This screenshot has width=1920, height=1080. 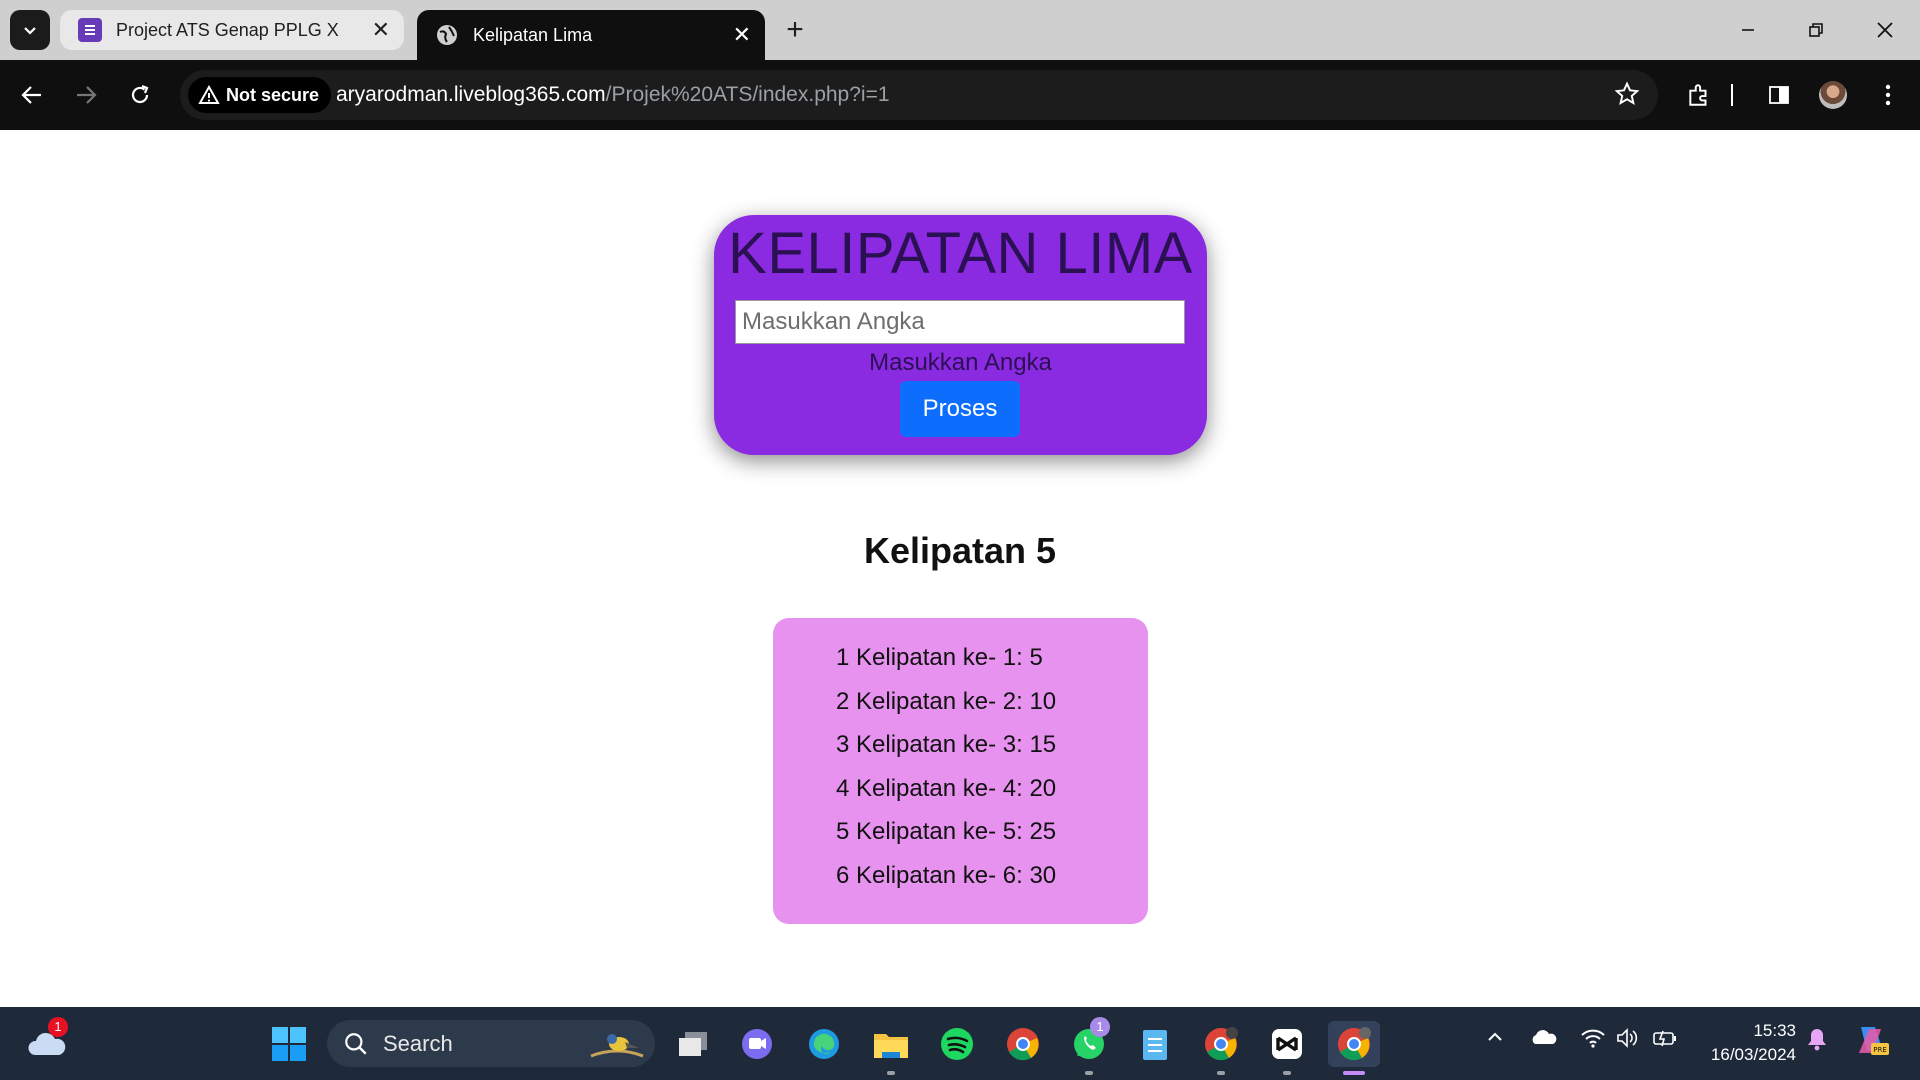 What do you see at coordinates (1779, 95) in the screenshot?
I see `side-panel-icon` at bounding box center [1779, 95].